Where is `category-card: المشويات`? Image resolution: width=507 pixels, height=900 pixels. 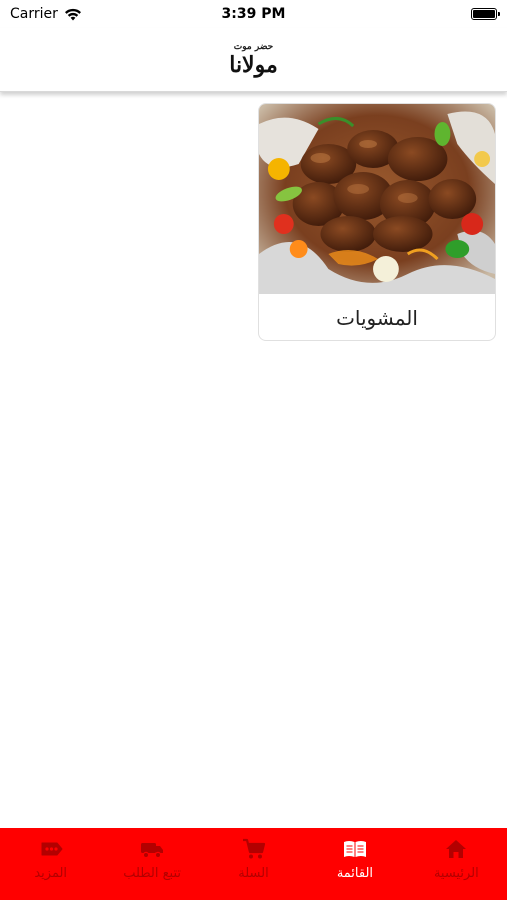 category-card: المشويات is located at coordinates (377, 222).